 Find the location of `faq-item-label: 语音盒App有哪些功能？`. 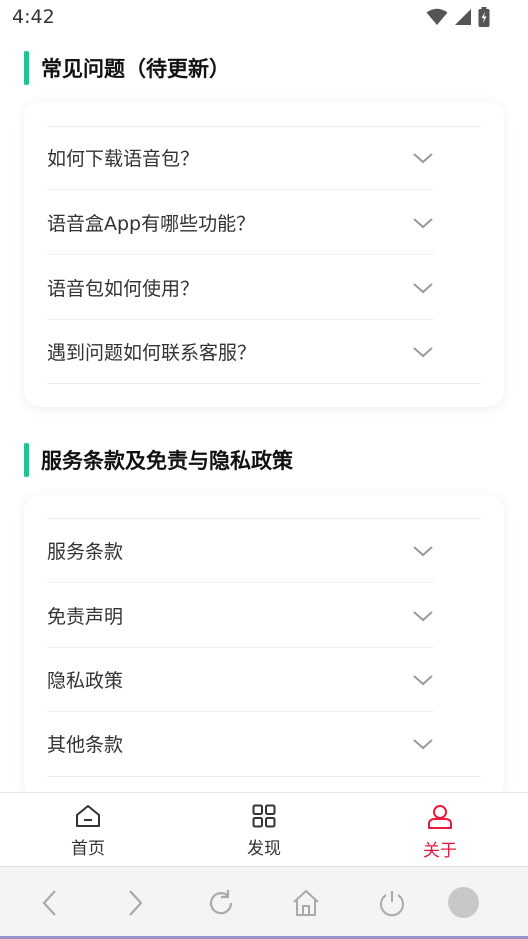

faq-item-label: 语音盒App有哪些功能？ is located at coordinates (151, 224).